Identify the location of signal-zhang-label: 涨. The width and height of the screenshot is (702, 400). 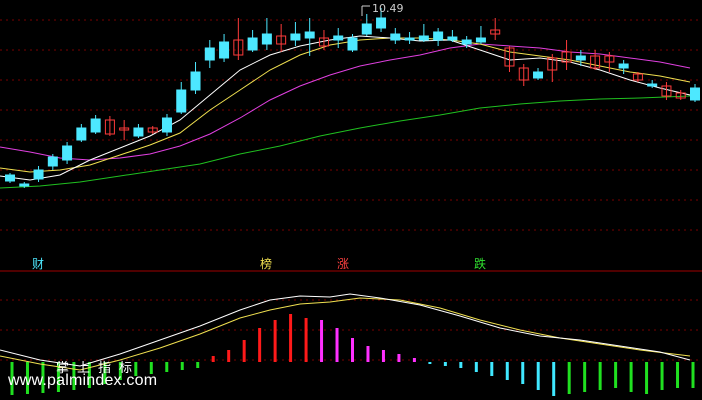
(343, 264).